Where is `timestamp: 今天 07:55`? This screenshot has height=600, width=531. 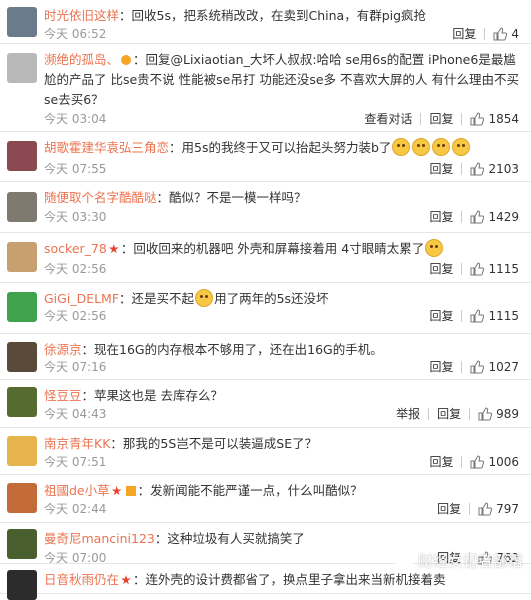
timestamp: 今天 07:55 is located at coordinates (75, 169).